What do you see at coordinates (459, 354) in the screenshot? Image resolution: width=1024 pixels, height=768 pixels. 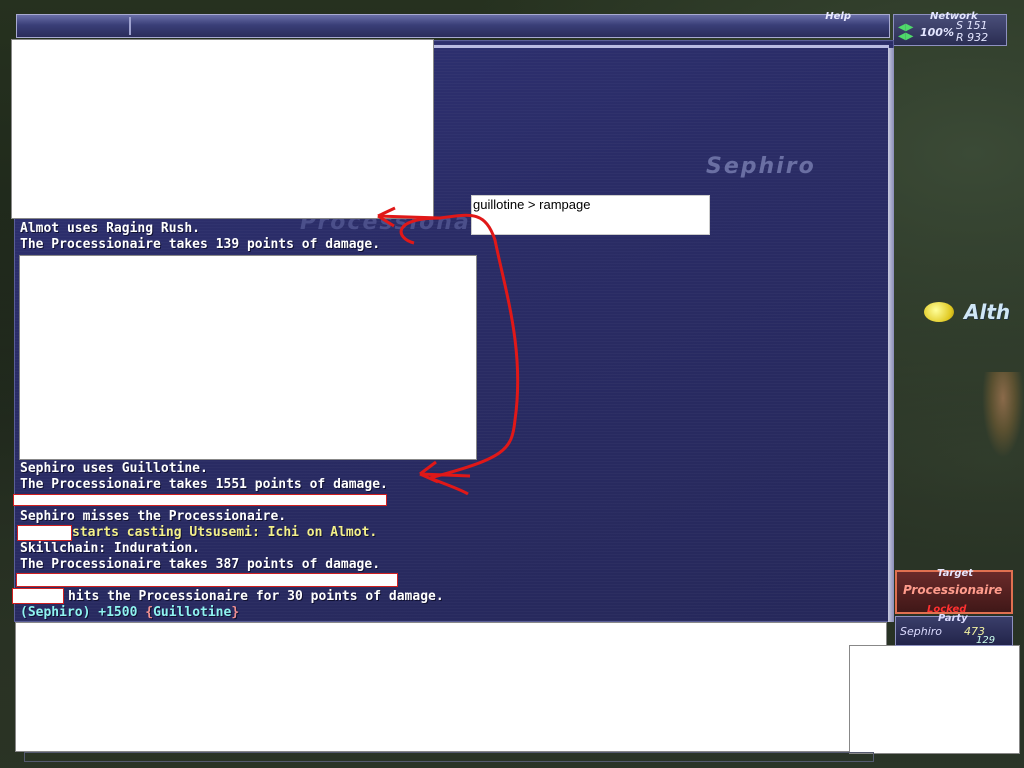 I see `annotation-arrow-path` at bounding box center [459, 354].